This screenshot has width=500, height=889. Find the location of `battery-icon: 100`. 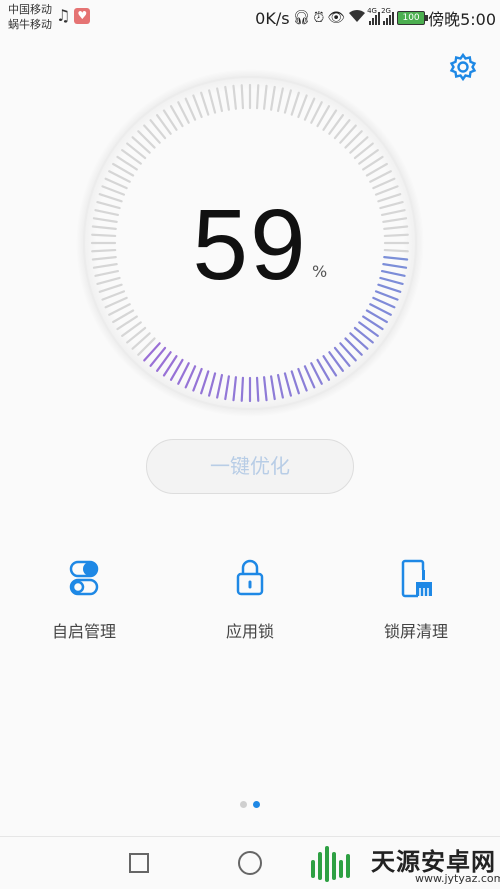

battery-icon: 100 is located at coordinates (413, 18).